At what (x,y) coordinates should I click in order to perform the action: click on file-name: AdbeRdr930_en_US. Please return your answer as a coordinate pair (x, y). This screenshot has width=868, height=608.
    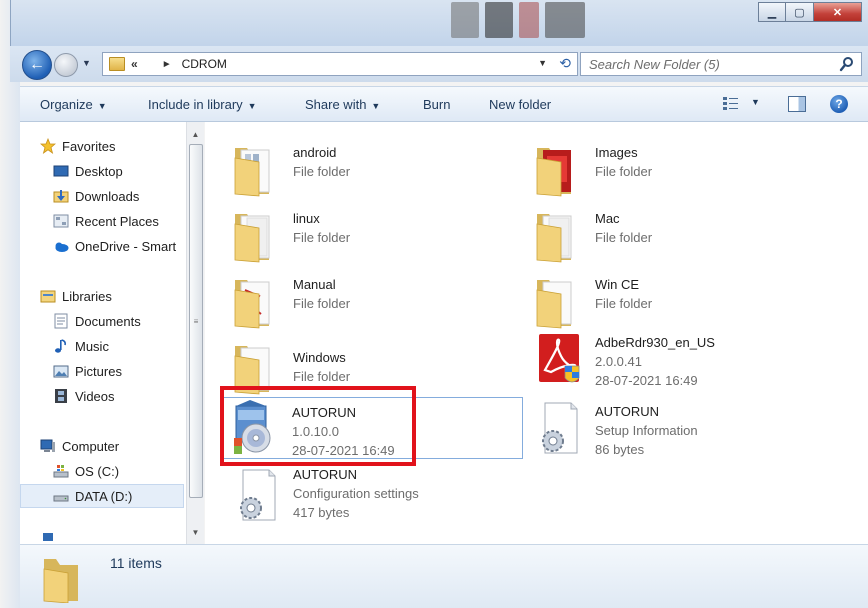
    Looking at the image, I should click on (655, 342).